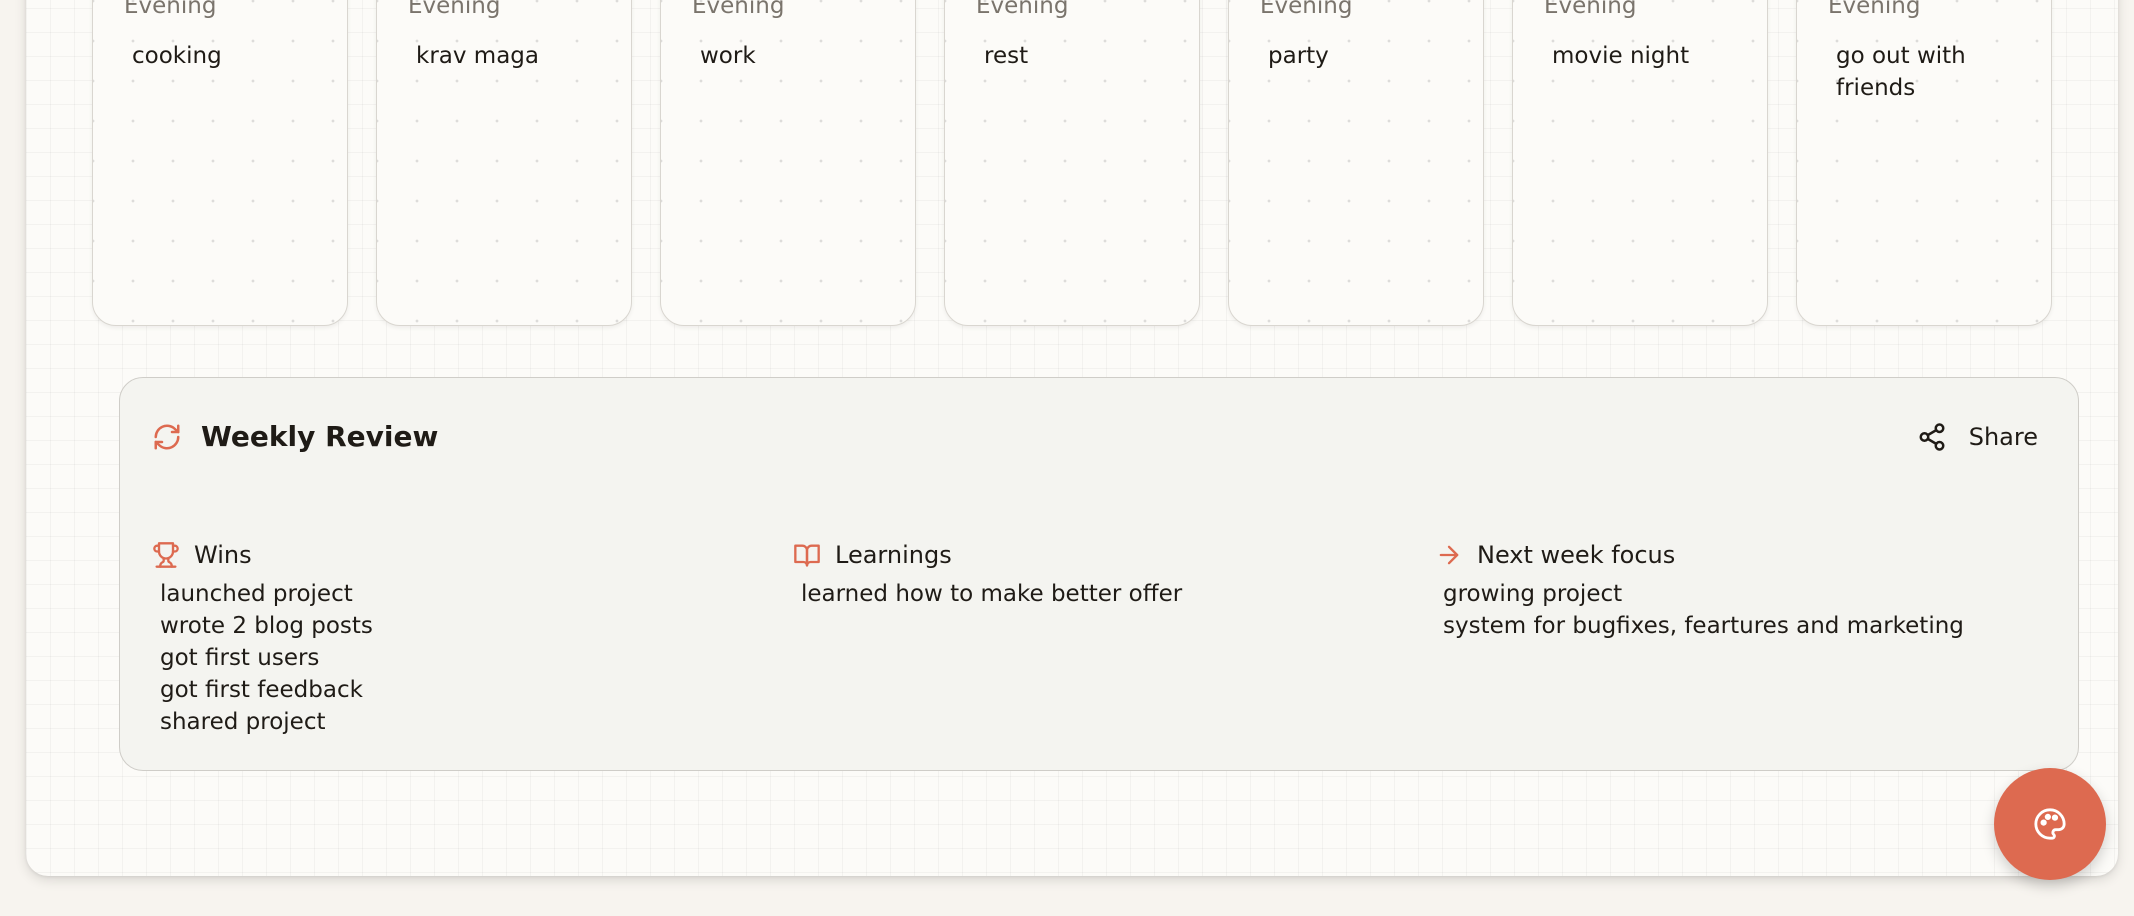 This screenshot has height=916, width=2134. What do you see at coordinates (987, 555) in the screenshot?
I see `learnings-header: Learnings` at bounding box center [987, 555].